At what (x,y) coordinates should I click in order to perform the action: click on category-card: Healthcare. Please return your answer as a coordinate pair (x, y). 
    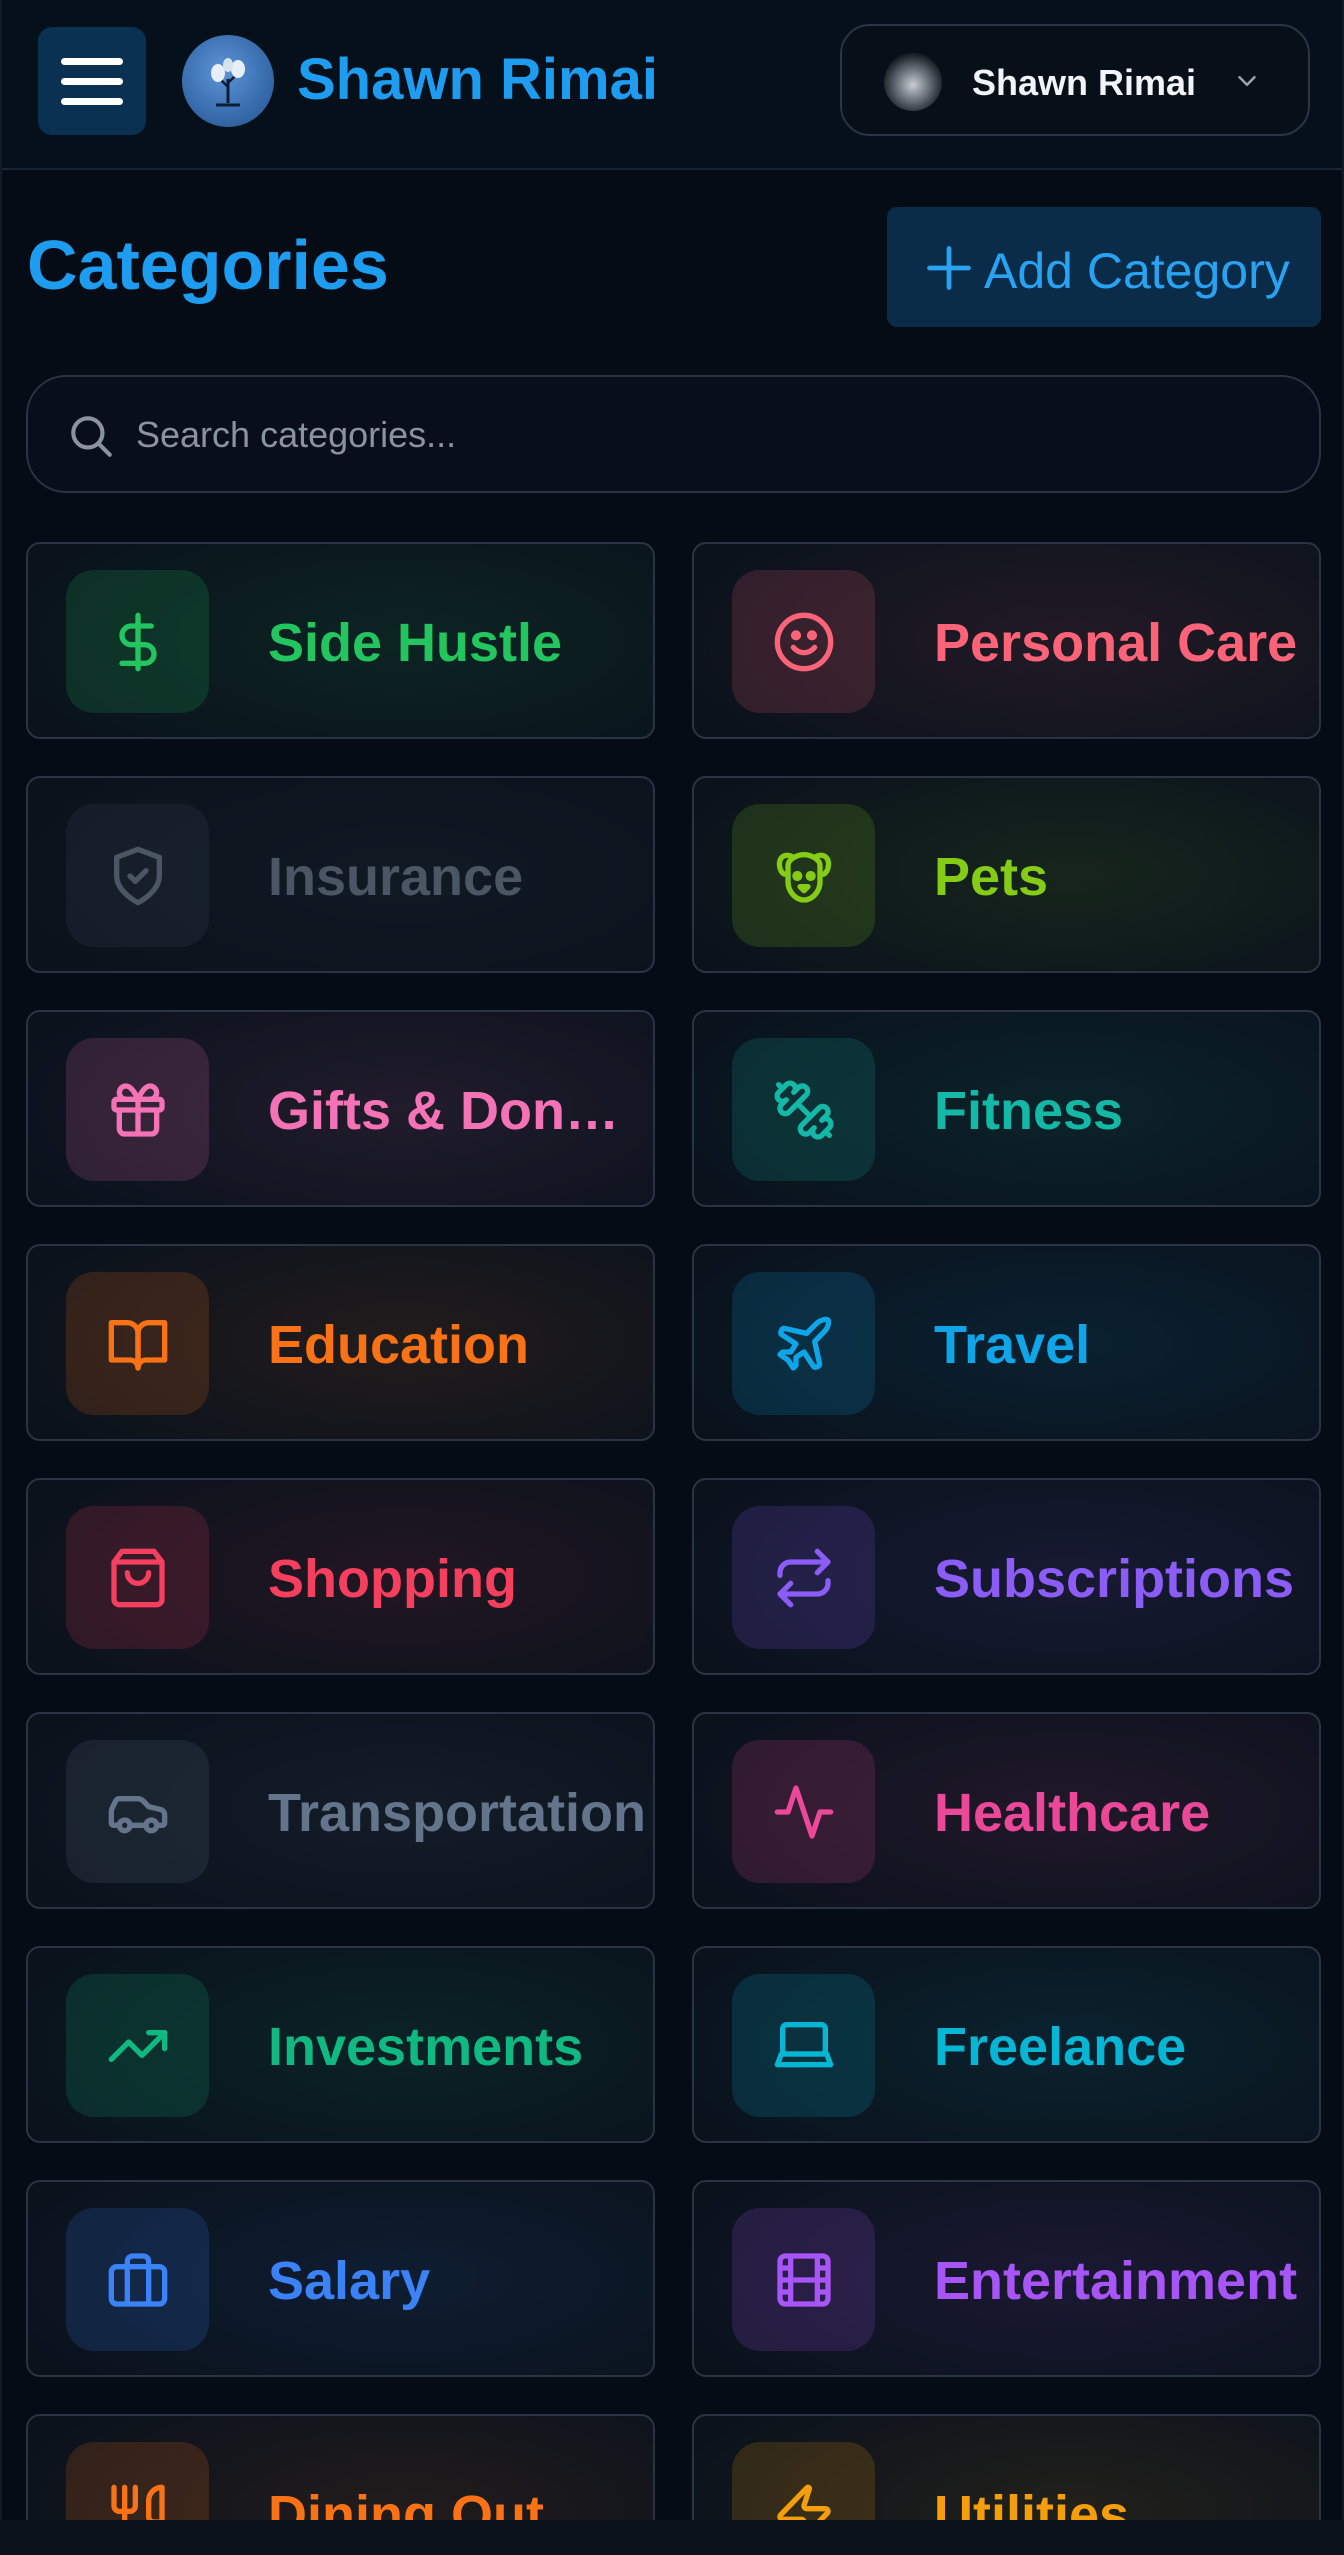
    Looking at the image, I should click on (1006, 1810).